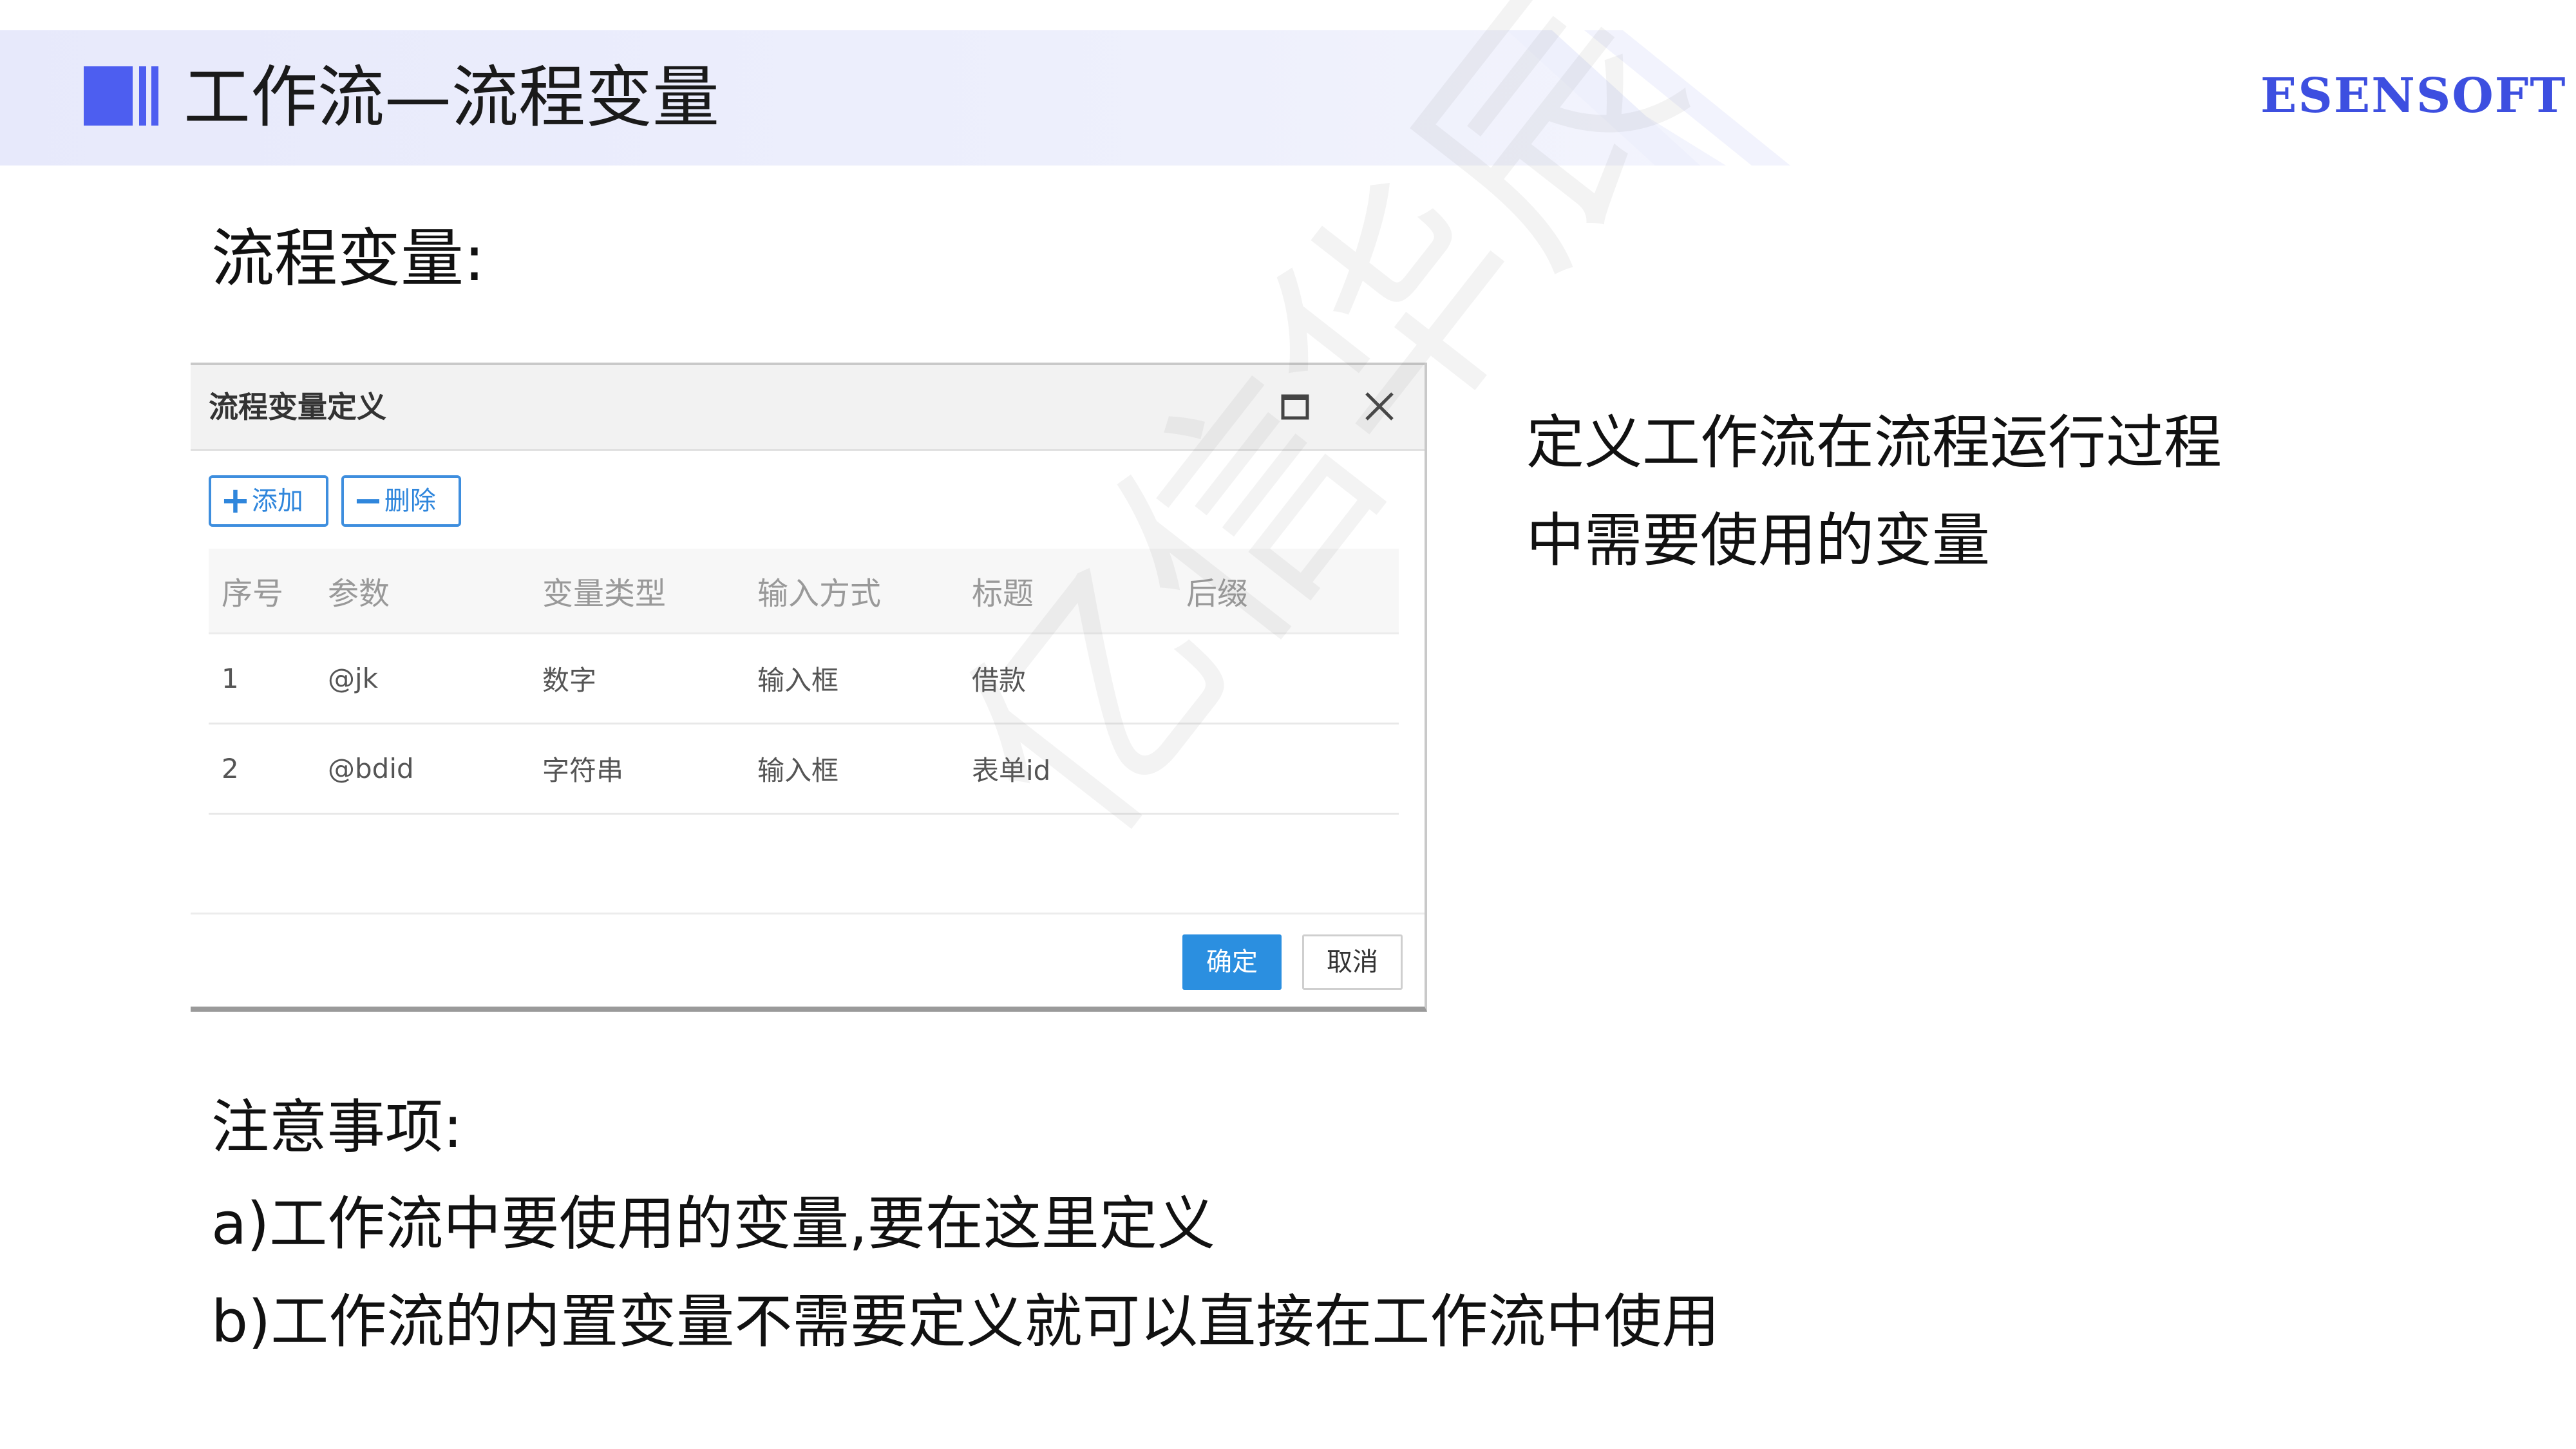  What do you see at coordinates (1379, 406) in the screenshot?
I see `close-icon` at bounding box center [1379, 406].